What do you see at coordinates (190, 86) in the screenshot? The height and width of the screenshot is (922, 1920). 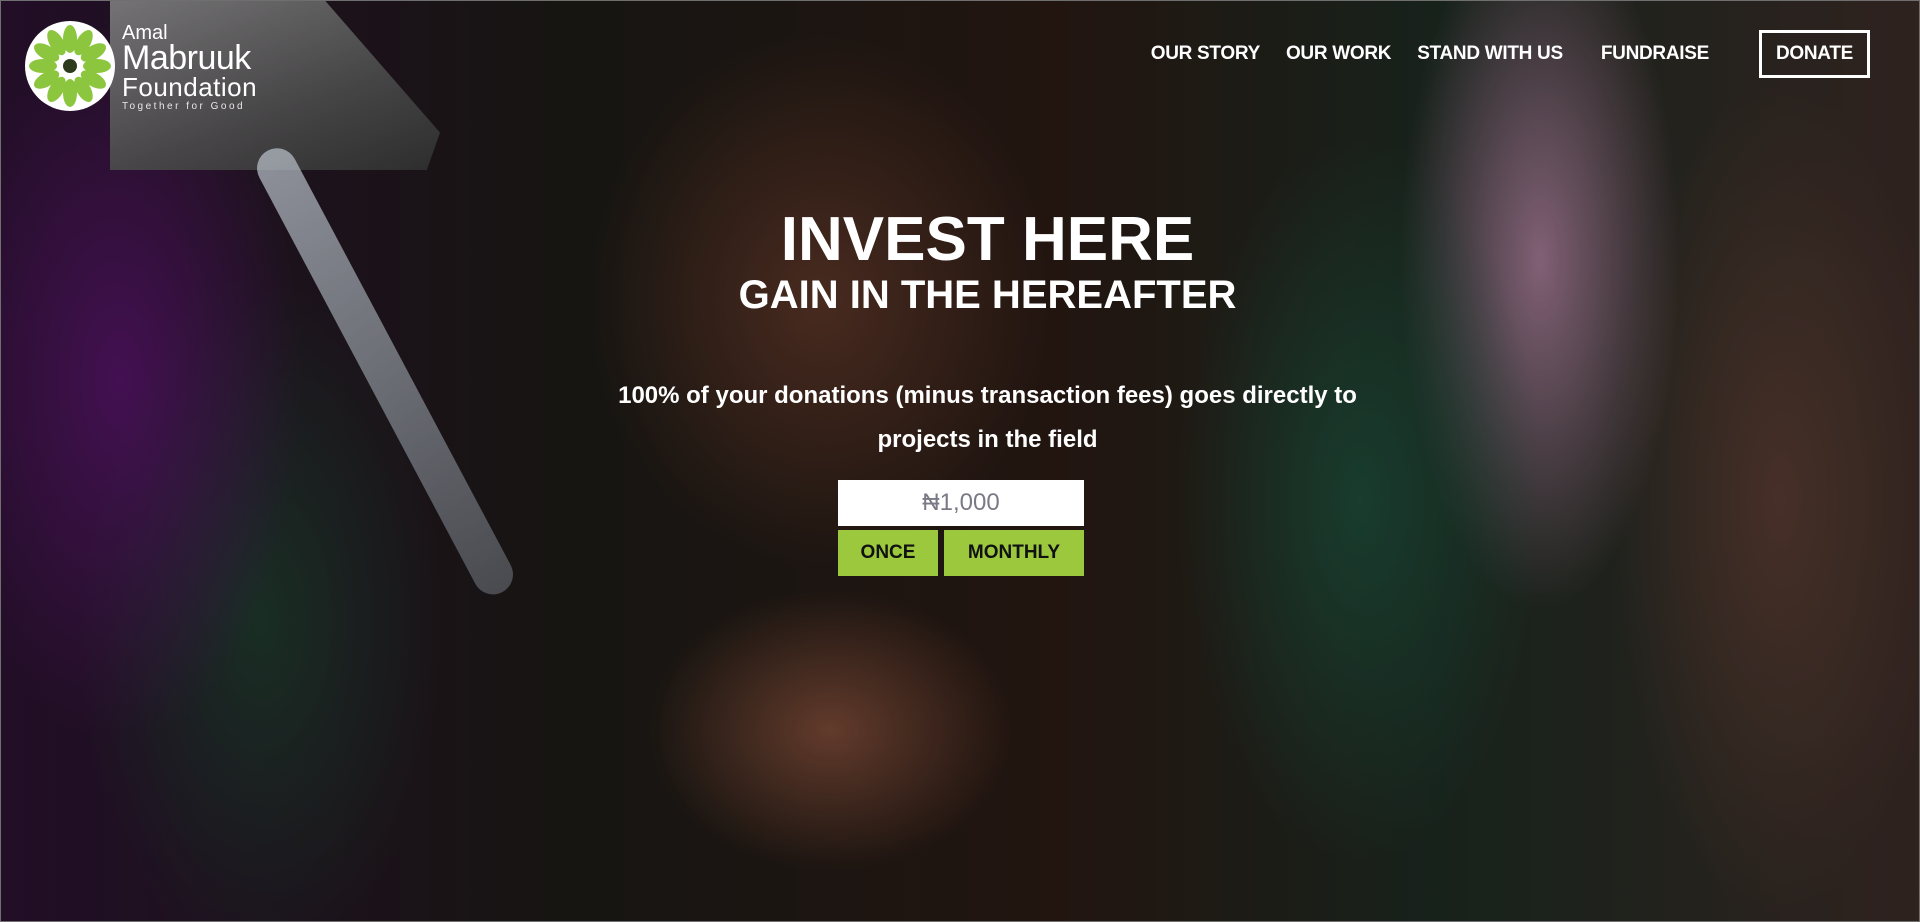 I see `logo-line-foundation: Foundation` at bounding box center [190, 86].